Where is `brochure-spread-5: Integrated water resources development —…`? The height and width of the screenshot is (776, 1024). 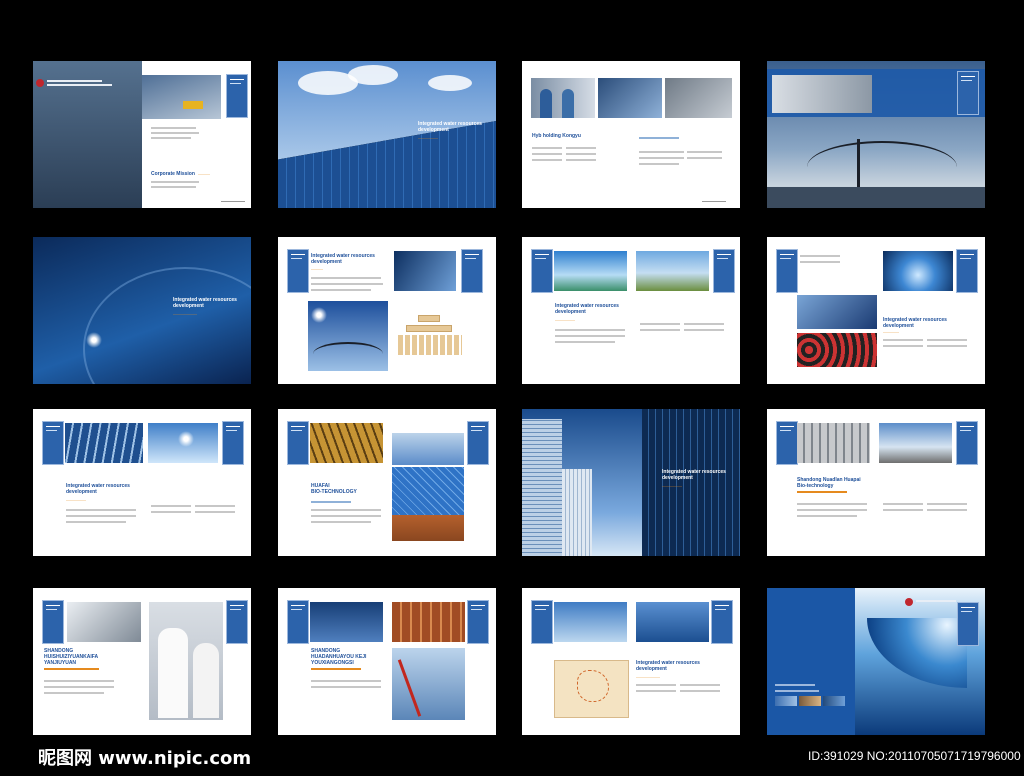 brochure-spread-5: Integrated water resources development —… is located at coordinates (142, 310).